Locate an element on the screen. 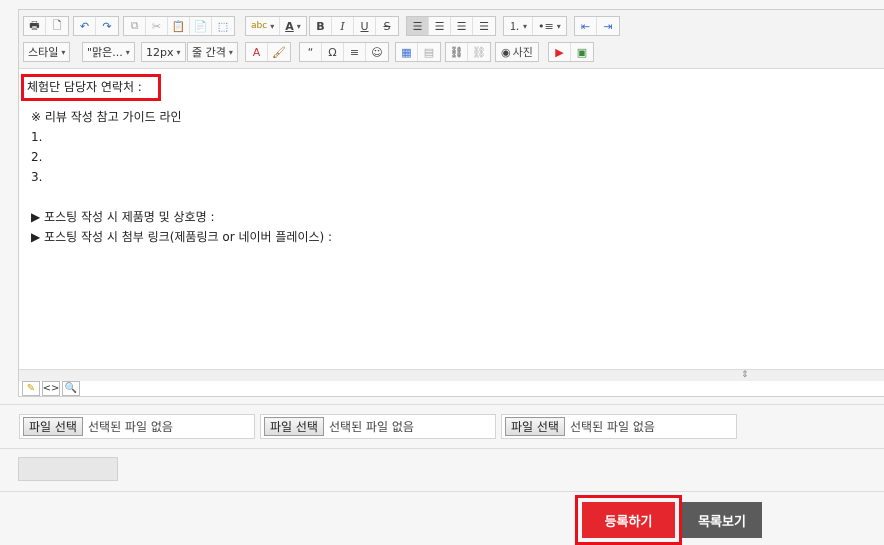  submit-button: 등록하기 is located at coordinates (628, 520).